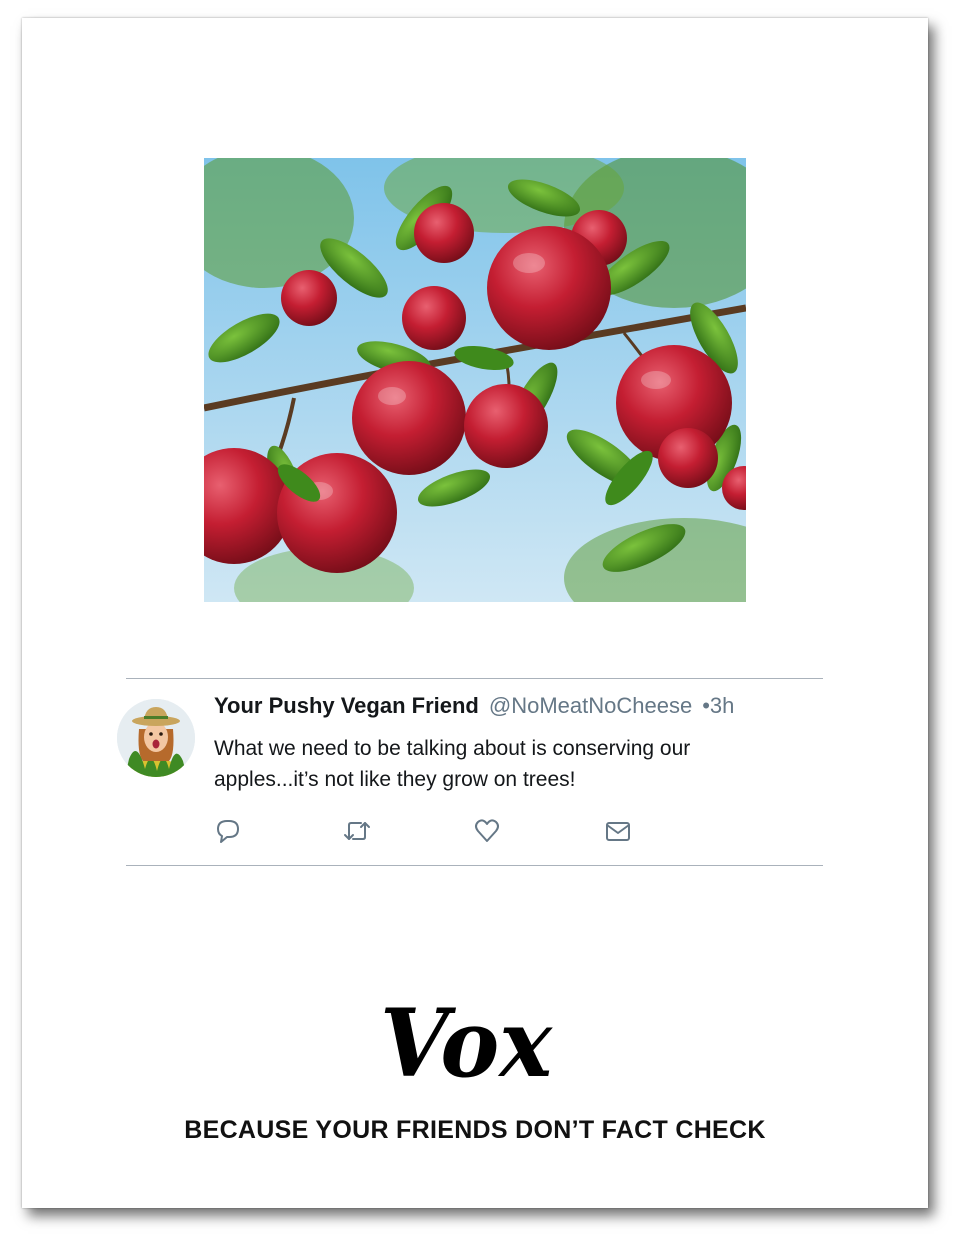  What do you see at coordinates (466, 1038) in the screenshot?
I see `logo-text: Vox` at bounding box center [466, 1038].